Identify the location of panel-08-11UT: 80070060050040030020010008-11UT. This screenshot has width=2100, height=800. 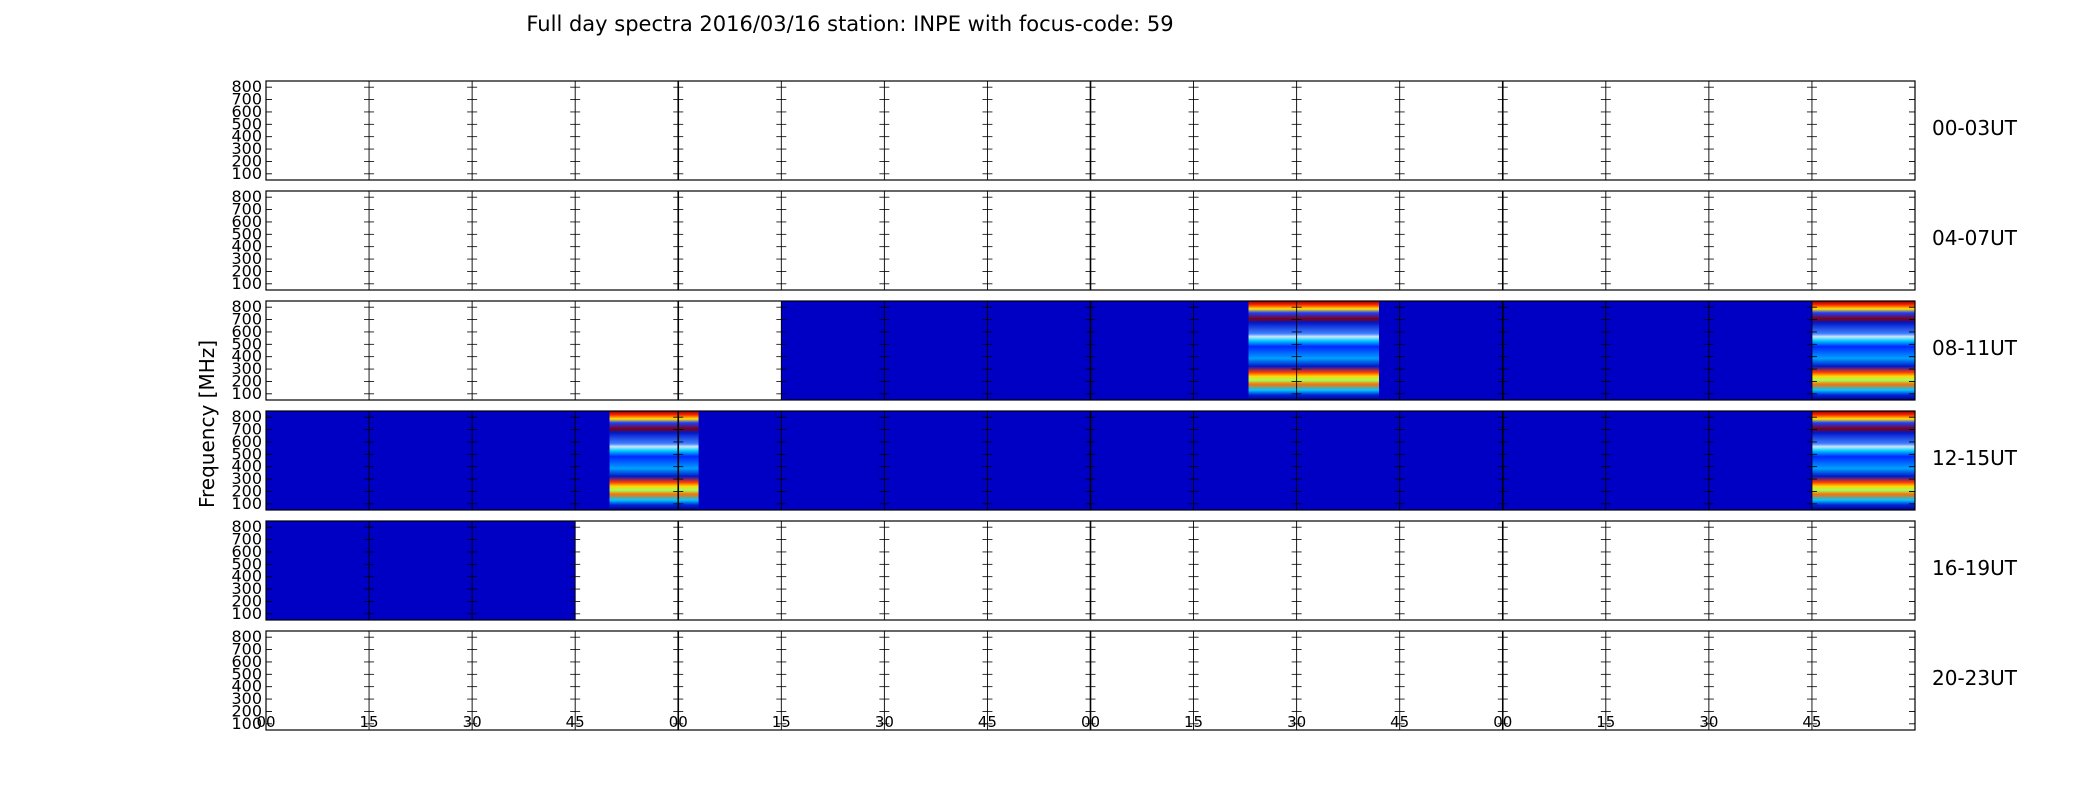
(1124, 350).